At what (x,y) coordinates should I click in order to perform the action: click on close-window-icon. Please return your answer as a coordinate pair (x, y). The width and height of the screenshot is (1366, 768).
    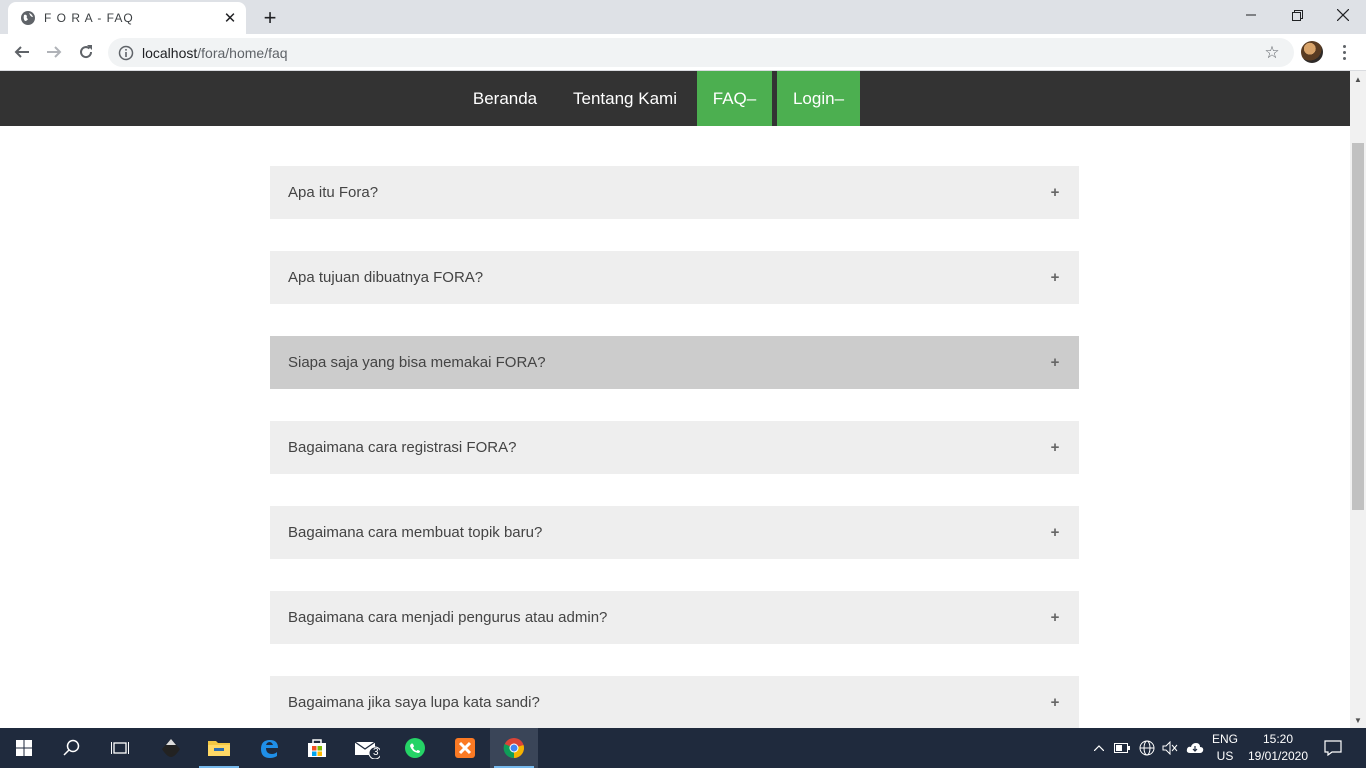
    Looking at the image, I should click on (1343, 15).